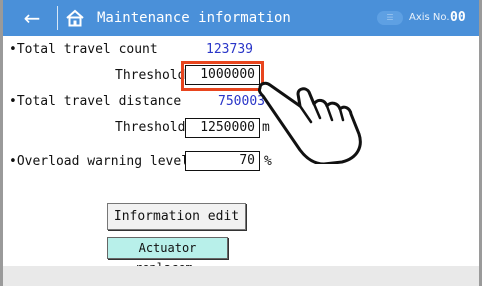  What do you see at coordinates (229, 49) in the screenshot?
I see `travel-count-value: 123739` at bounding box center [229, 49].